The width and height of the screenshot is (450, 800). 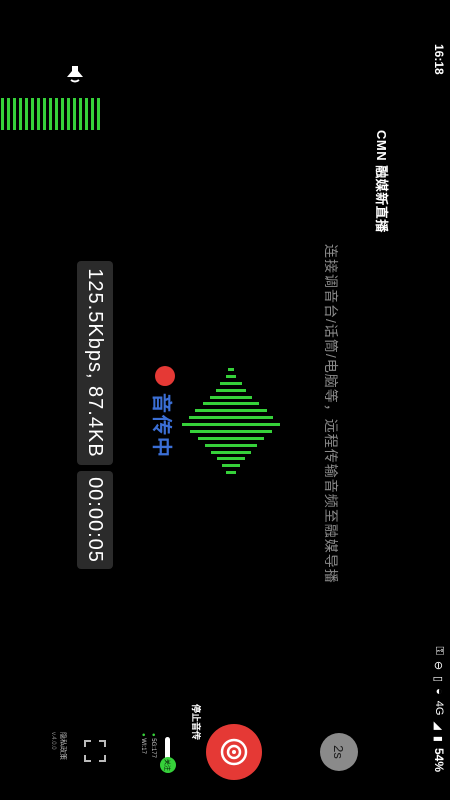 I want to click on bitrate-size-display: 125.5Kbps, 87.4KB, so click(x=95, y=363).